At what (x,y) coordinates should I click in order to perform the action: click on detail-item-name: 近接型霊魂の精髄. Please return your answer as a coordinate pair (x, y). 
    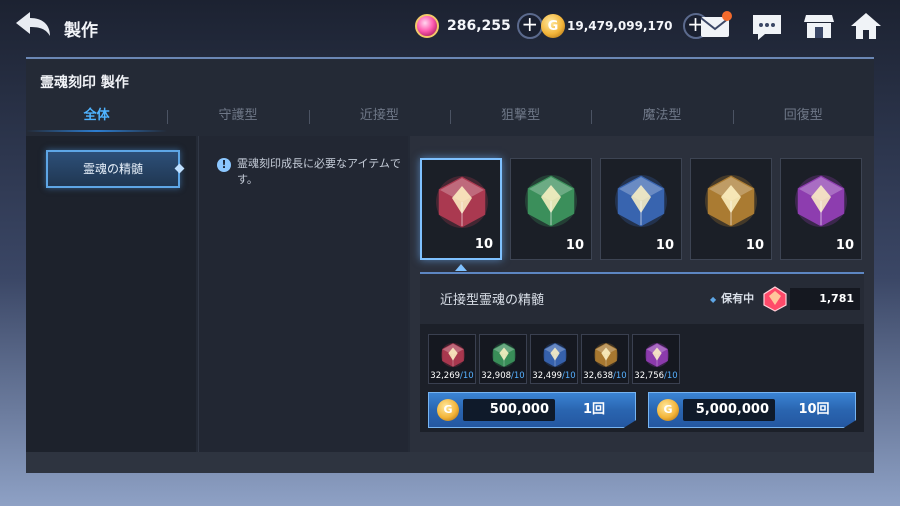
    Looking at the image, I should click on (492, 300).